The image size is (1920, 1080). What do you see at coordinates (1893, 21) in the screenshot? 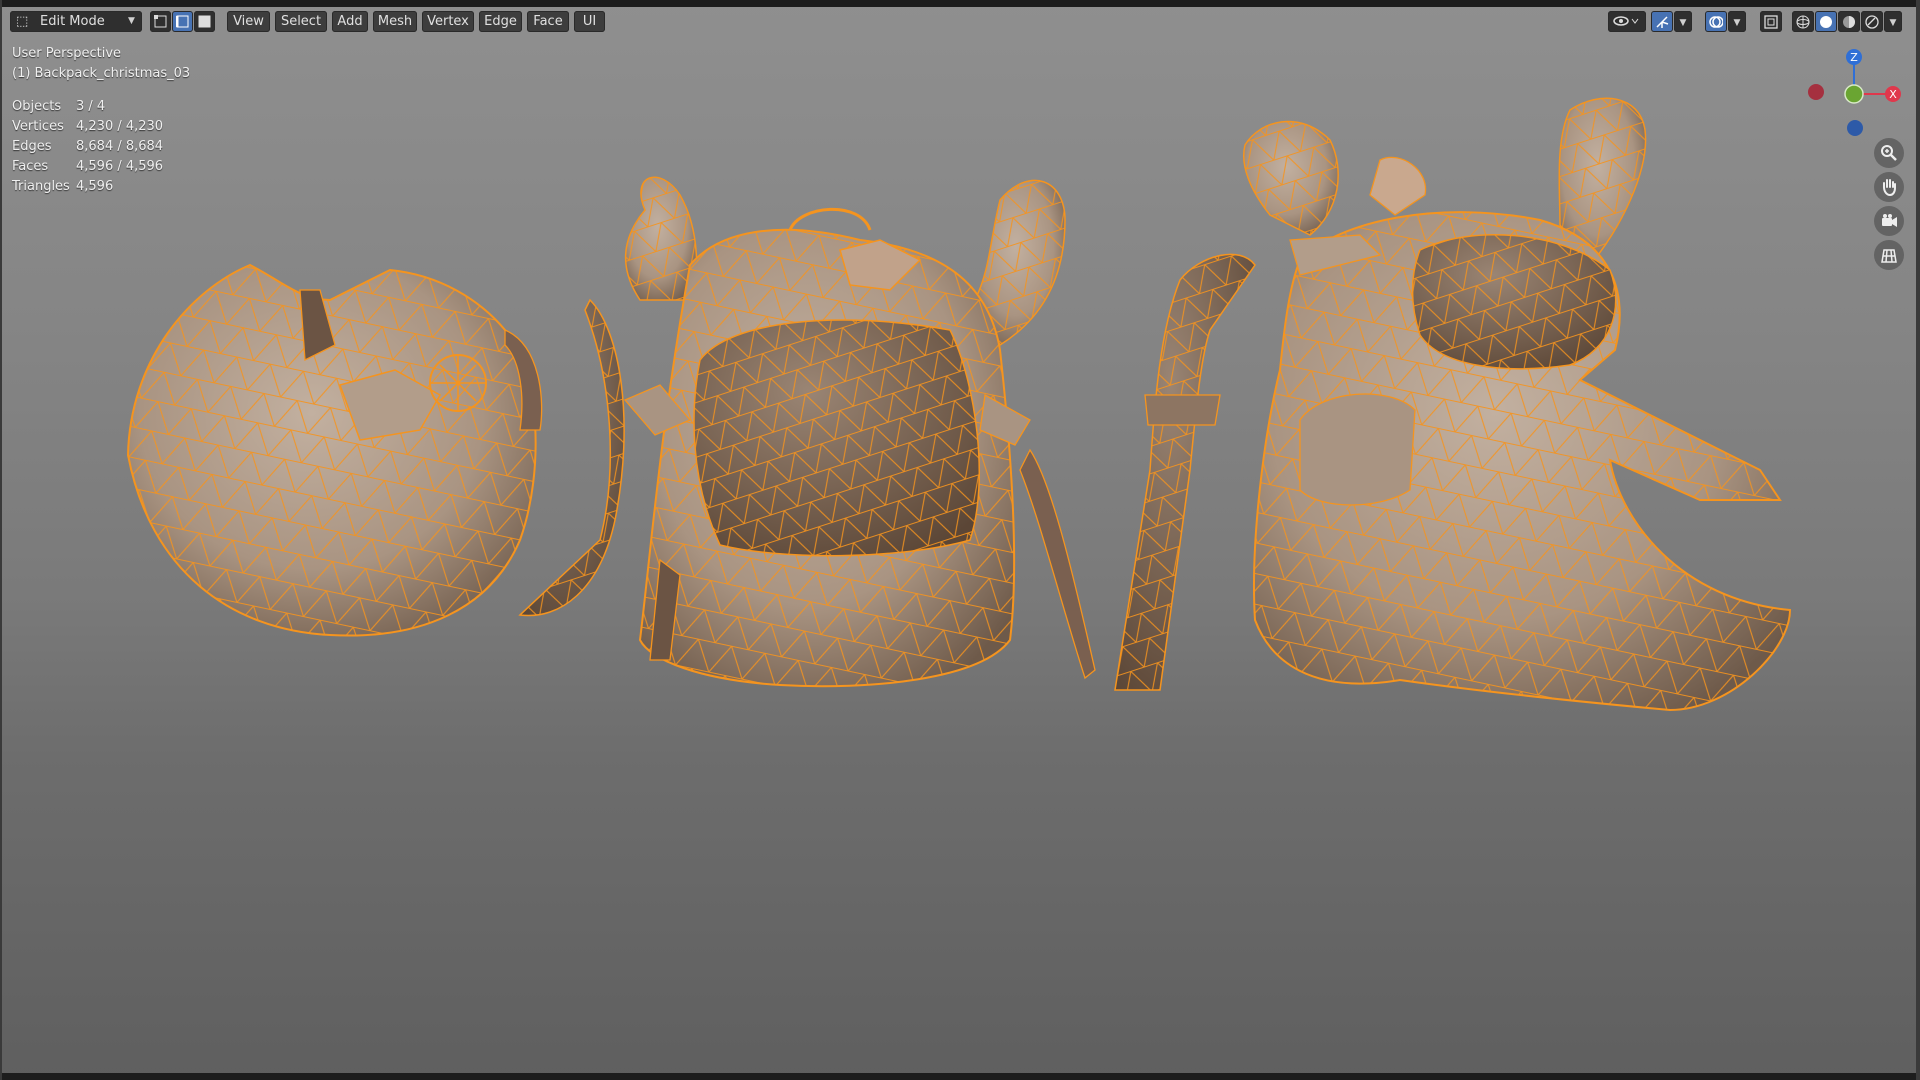
I see `shading-dropdown-chevron-icon: ▼` at bounding box center [1893, 21].